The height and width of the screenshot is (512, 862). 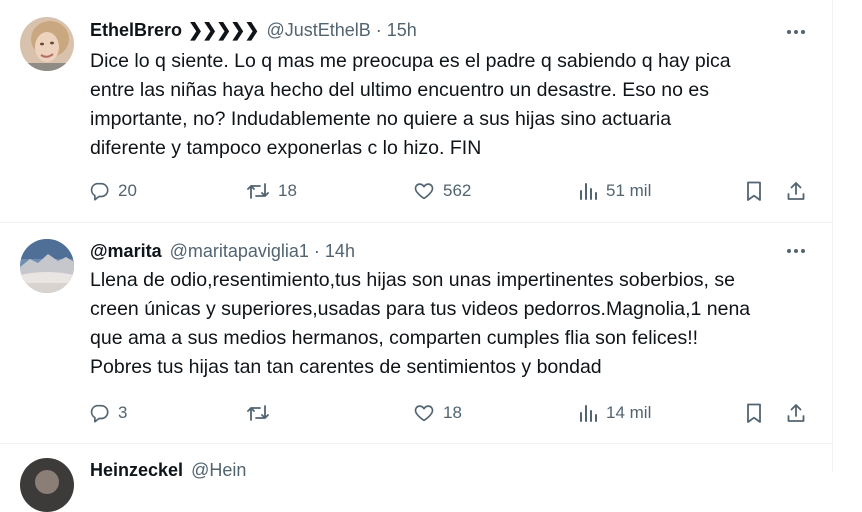 What do you see at coordinates (136, 30) in the screenshot?
I see `display-name: EthelBrero` at bounding box center [136, 30].